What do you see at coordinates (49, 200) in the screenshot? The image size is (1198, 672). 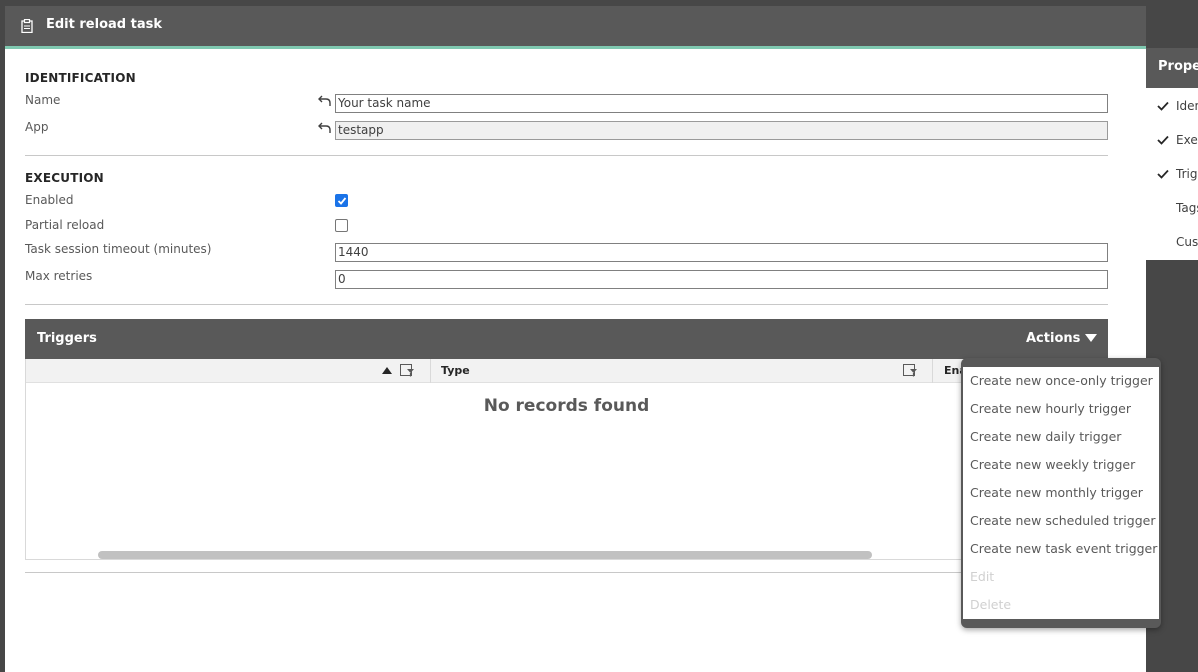 I see `enabled-label: Enabled` at bounding box center [49, 200].